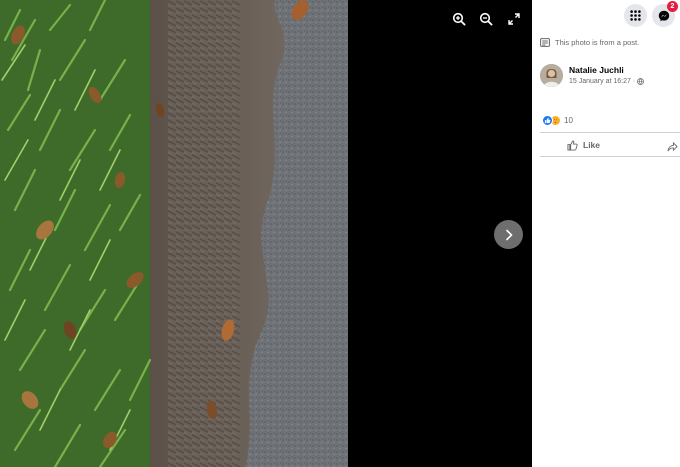 This screenshot has width=680, height=467. What do you see at coordinates (610, 145) in the screenshot?
I see `post-actions: Like` at bounding box center [610, 145].